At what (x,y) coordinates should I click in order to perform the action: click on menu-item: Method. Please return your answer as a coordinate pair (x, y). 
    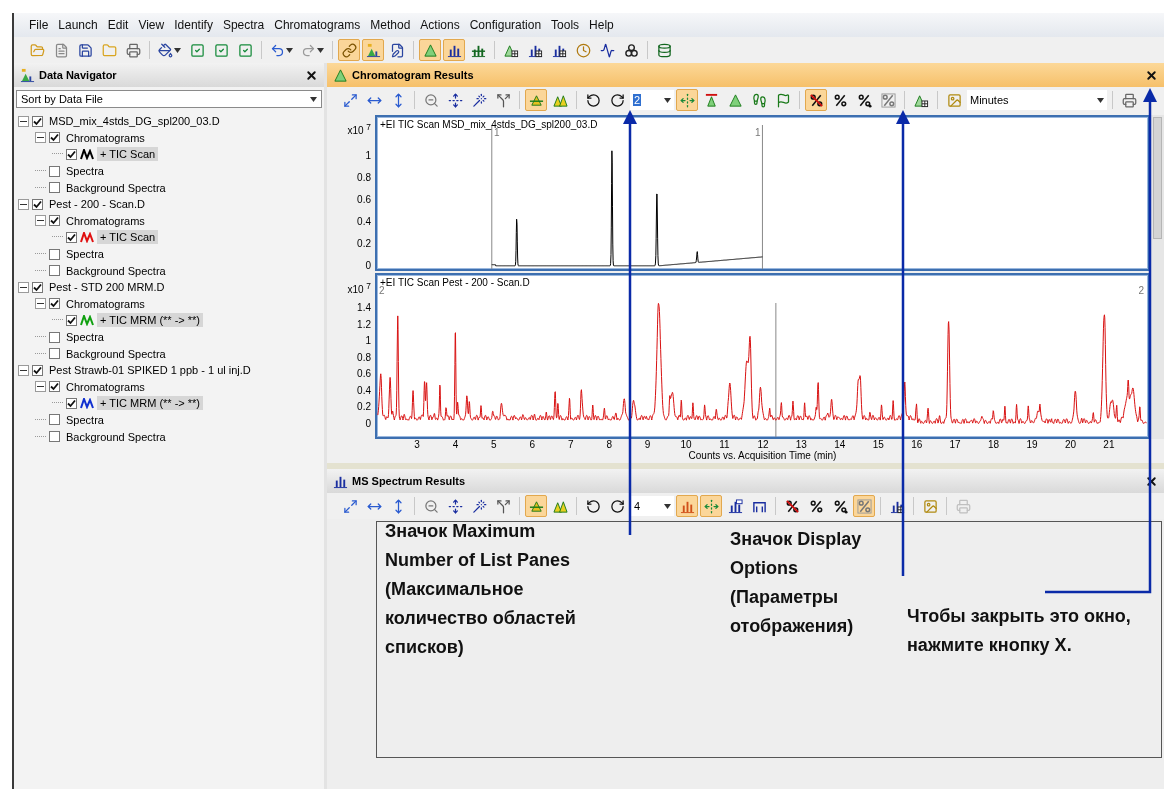
    Looking at the image, I should click on (390, 25).